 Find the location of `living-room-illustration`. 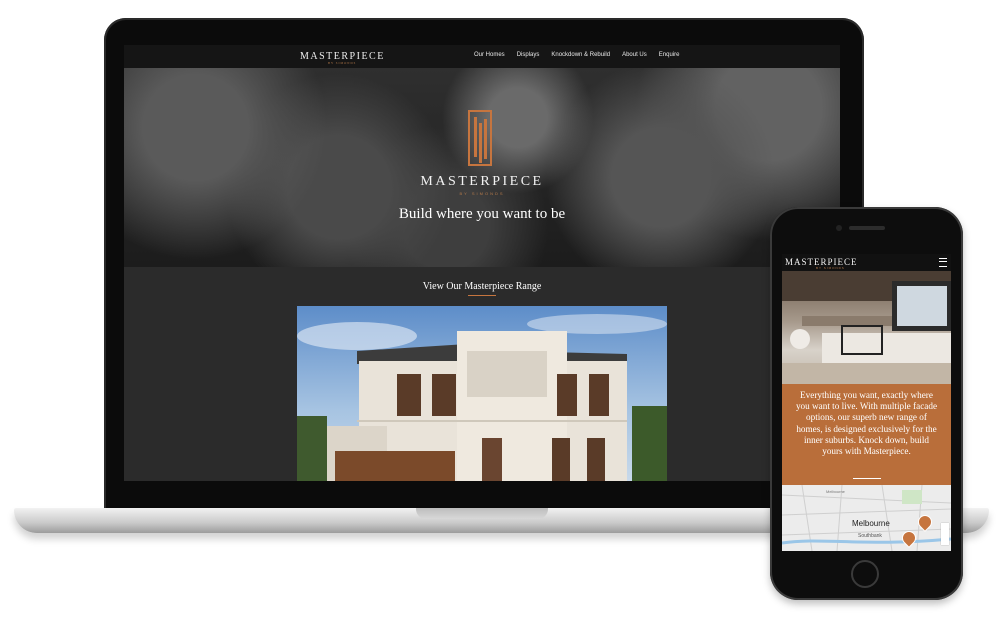

living-room-illustration is located at coordinates (866, 327).